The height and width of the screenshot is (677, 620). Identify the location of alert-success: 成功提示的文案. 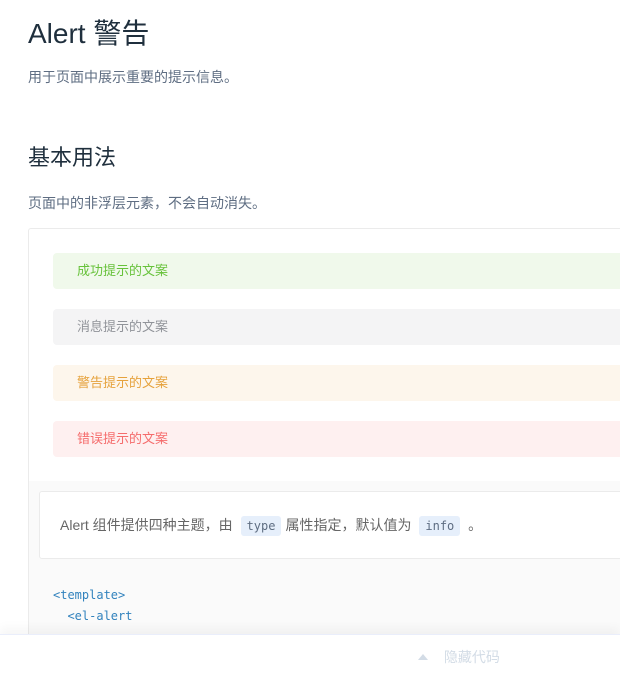
(336, 271).